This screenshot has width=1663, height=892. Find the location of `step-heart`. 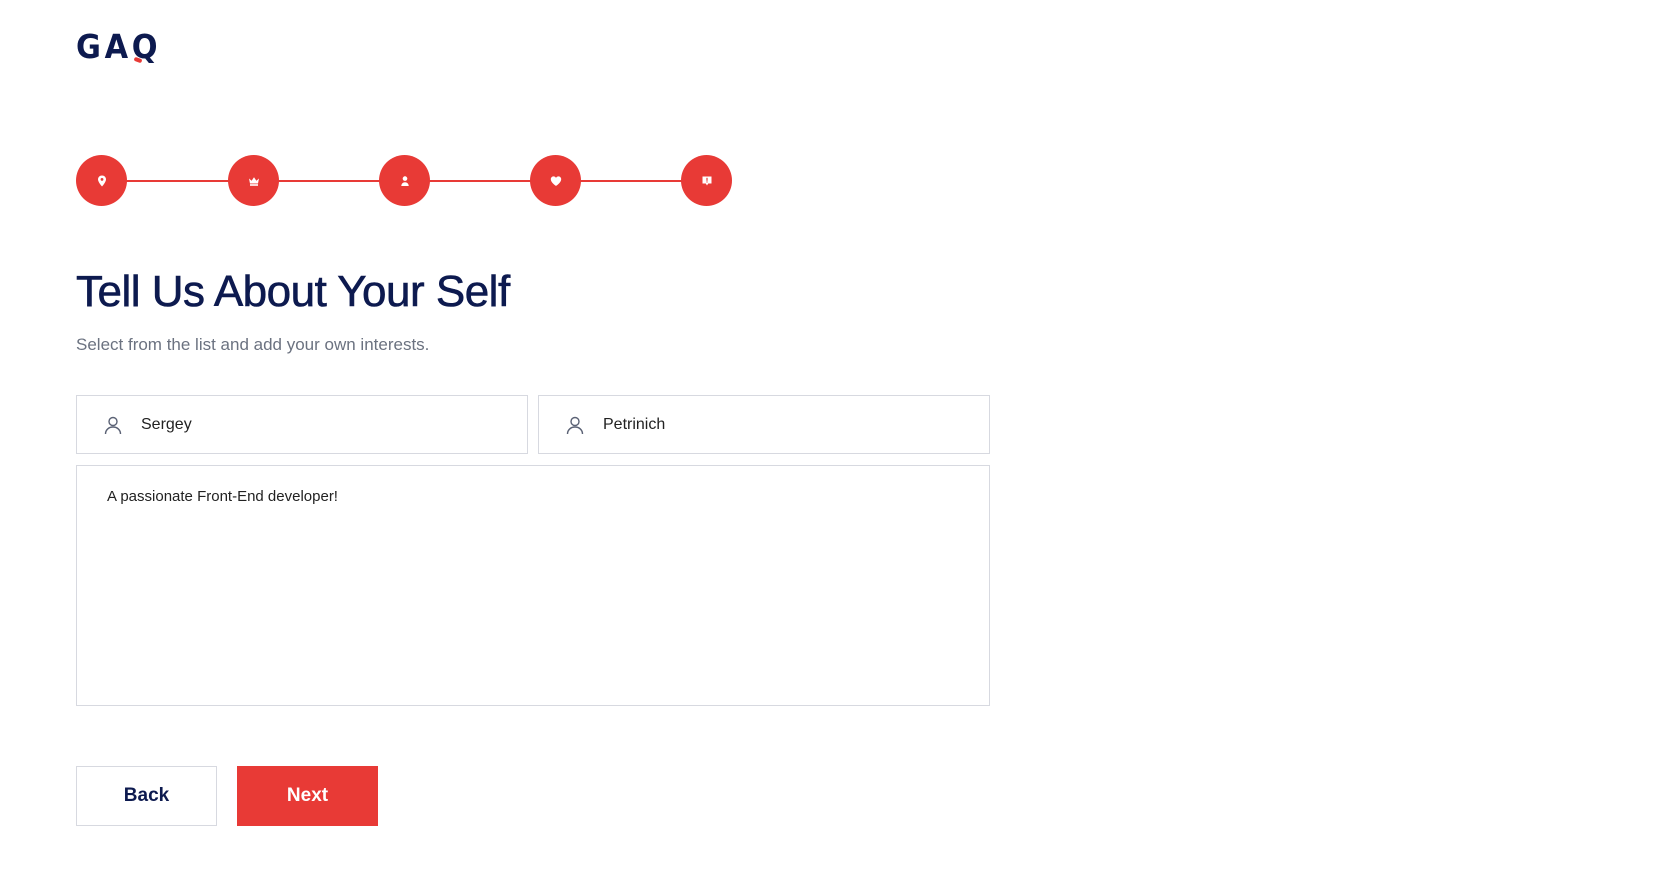

step-heart is located at coordinates (555, 180).